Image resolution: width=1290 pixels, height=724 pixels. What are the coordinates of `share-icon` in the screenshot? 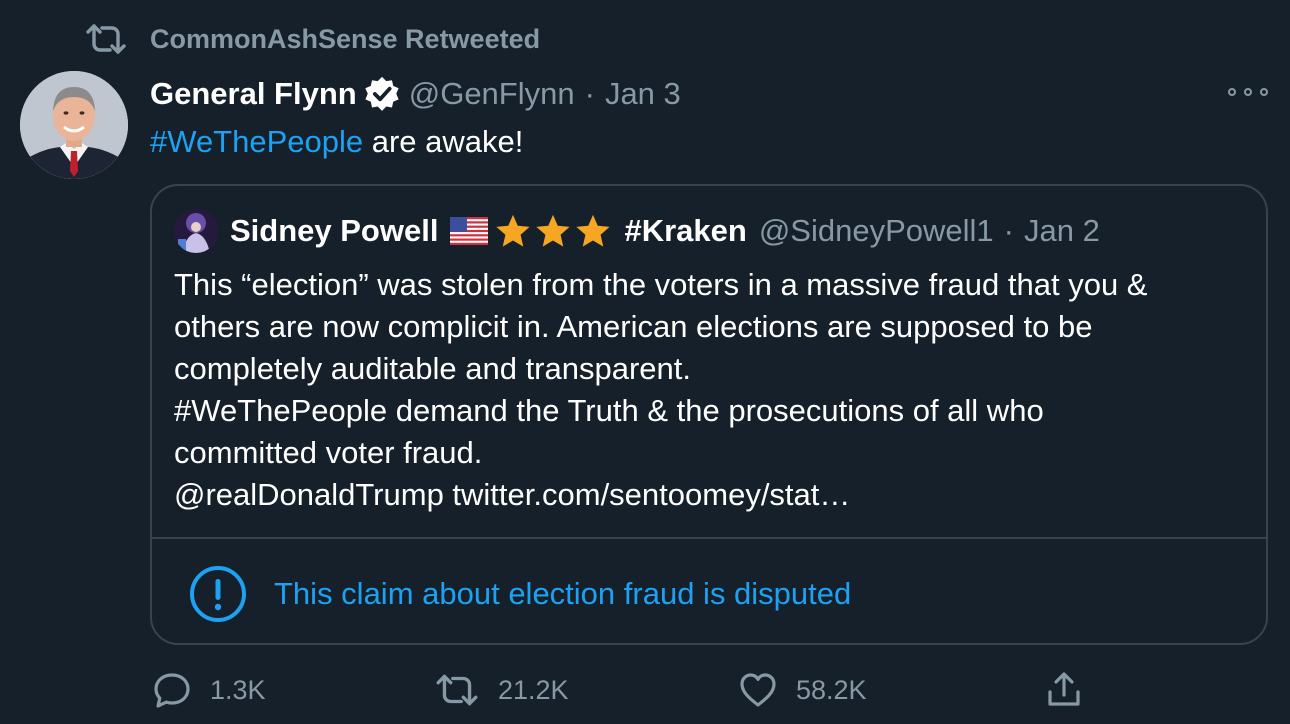 It's located at (1064, 689).